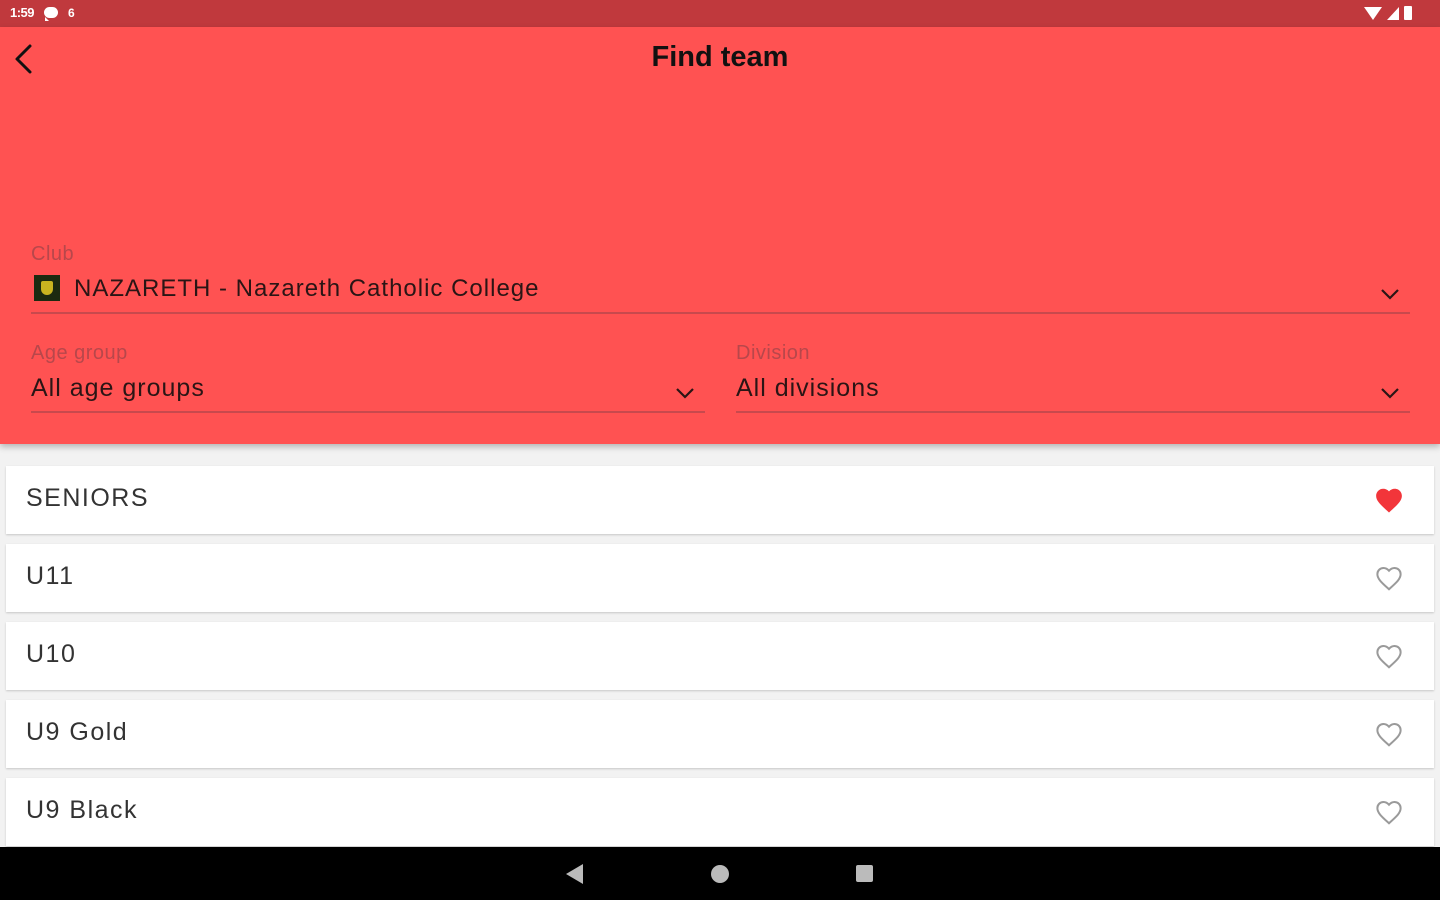 The height and width of the screenshot is (900, 1440). What do you see at coordinates (51, 14) in the screenshot?
I see `message-icon` at bounding box center [51, 14].